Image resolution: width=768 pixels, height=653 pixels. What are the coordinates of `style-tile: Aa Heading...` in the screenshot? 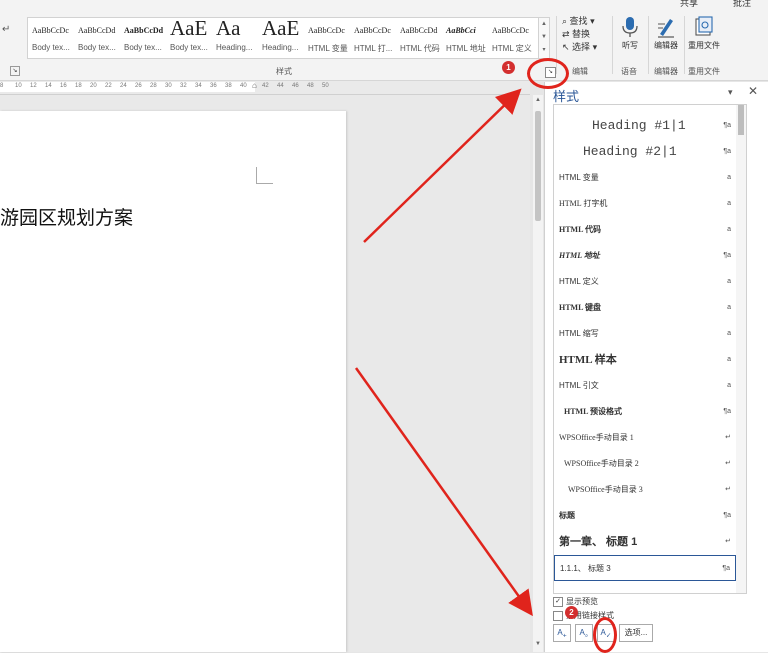 It's located at (235, 37).